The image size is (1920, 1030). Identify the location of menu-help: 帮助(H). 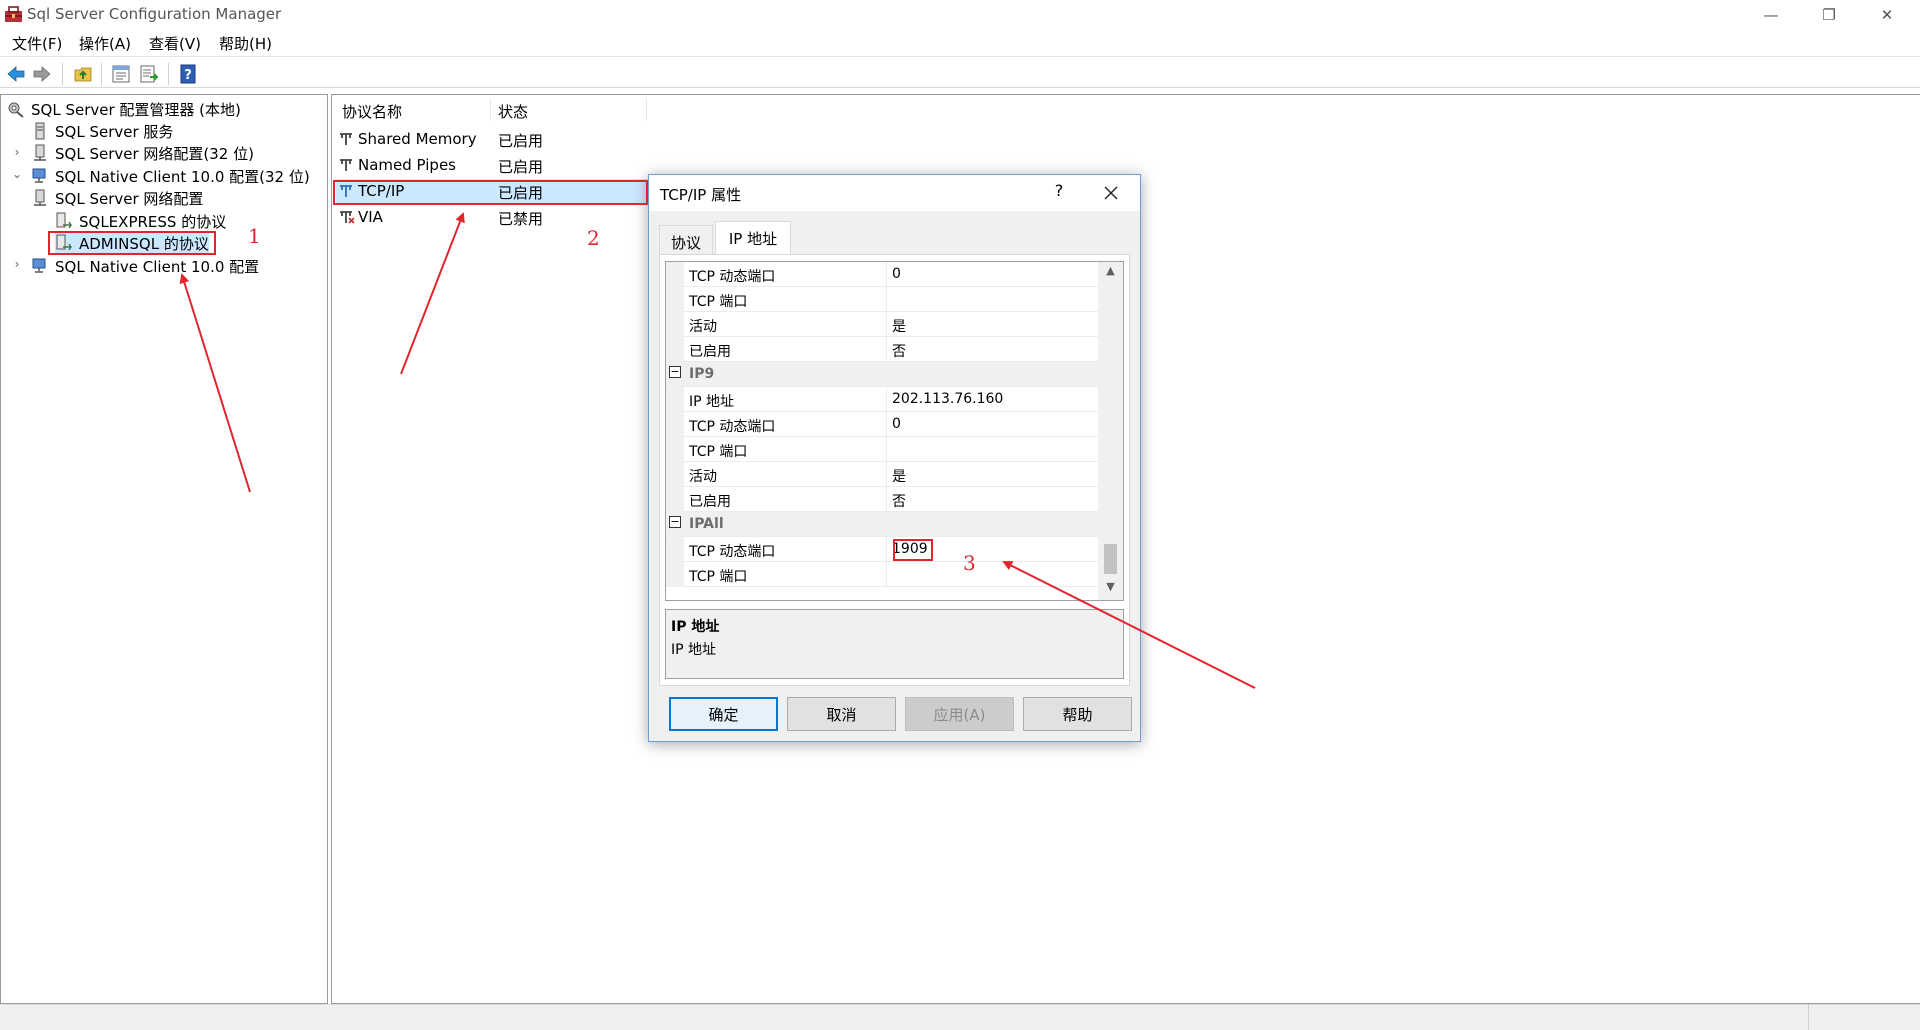
(245, 43).